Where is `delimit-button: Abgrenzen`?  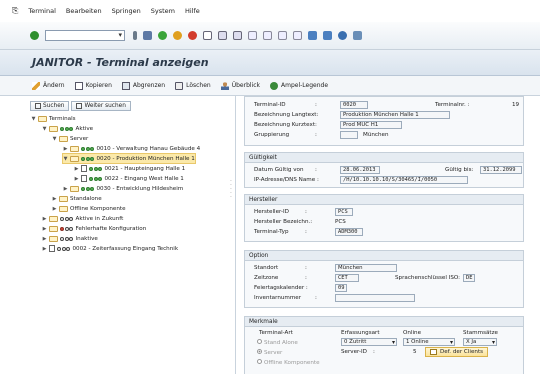
delimit-button: Abgrenzen is located at coordinates (143, 85).